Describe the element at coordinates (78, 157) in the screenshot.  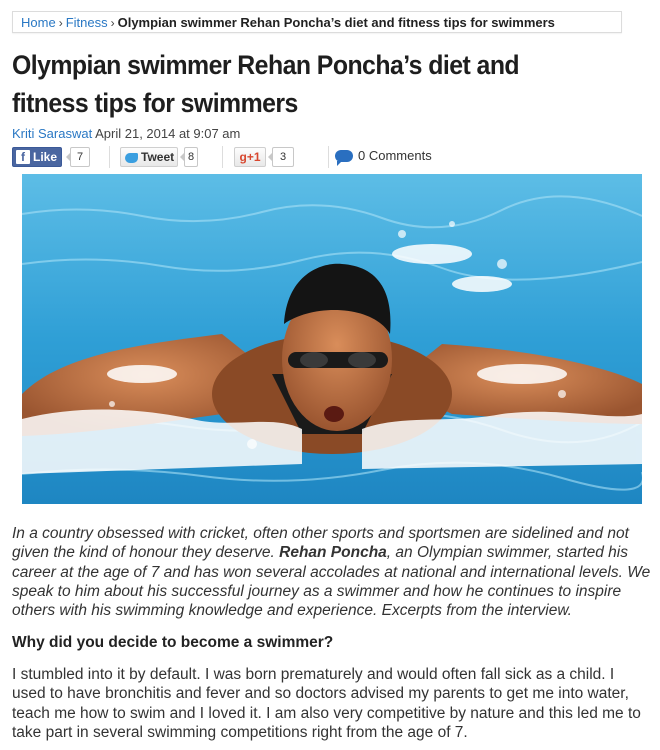
I see `facebook-like-count: 7` at that location.